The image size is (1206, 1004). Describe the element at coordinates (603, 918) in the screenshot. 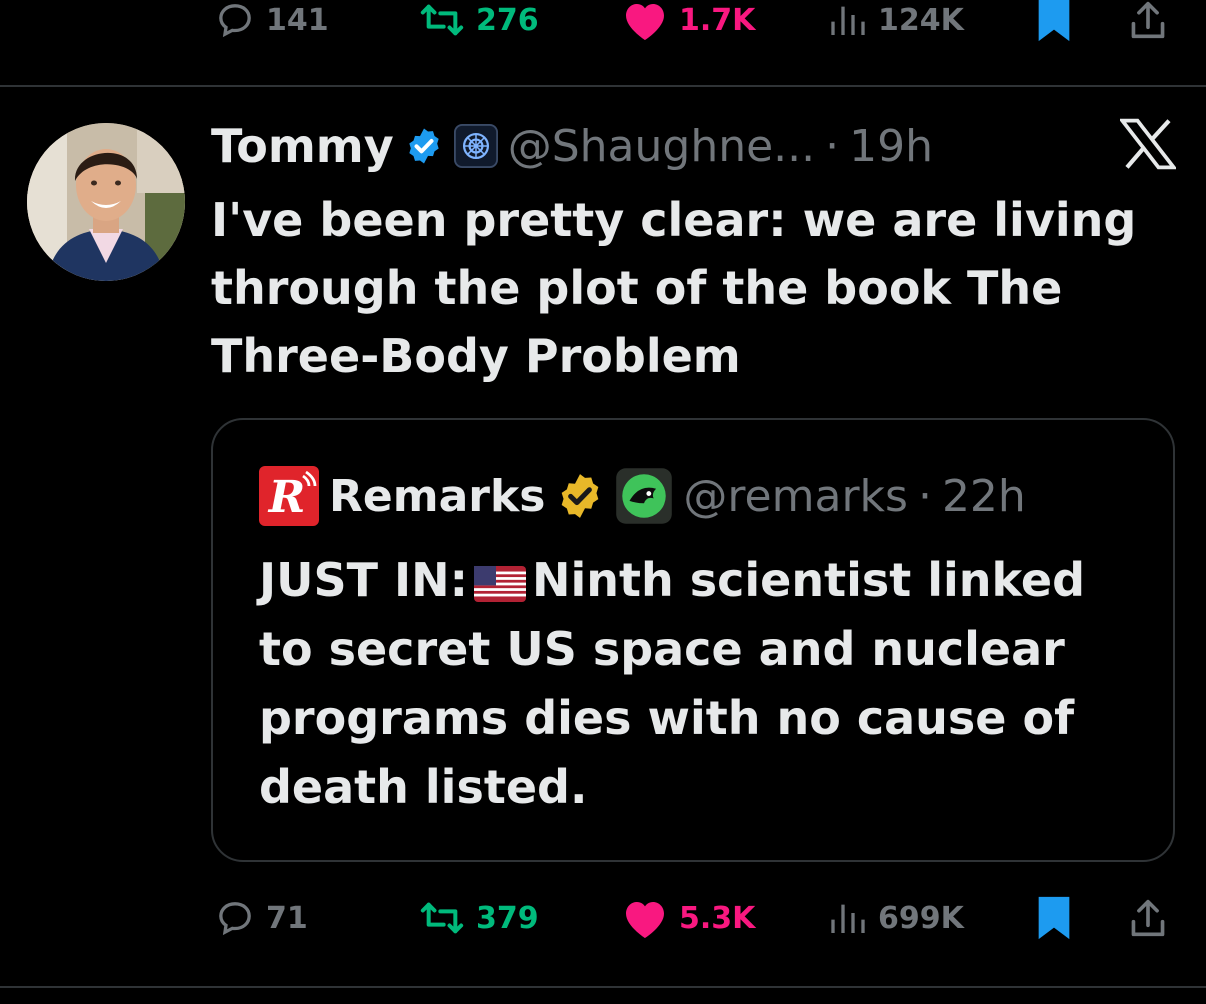

I see `tweet-actions: 71 379 5.3K 699K` at that location.